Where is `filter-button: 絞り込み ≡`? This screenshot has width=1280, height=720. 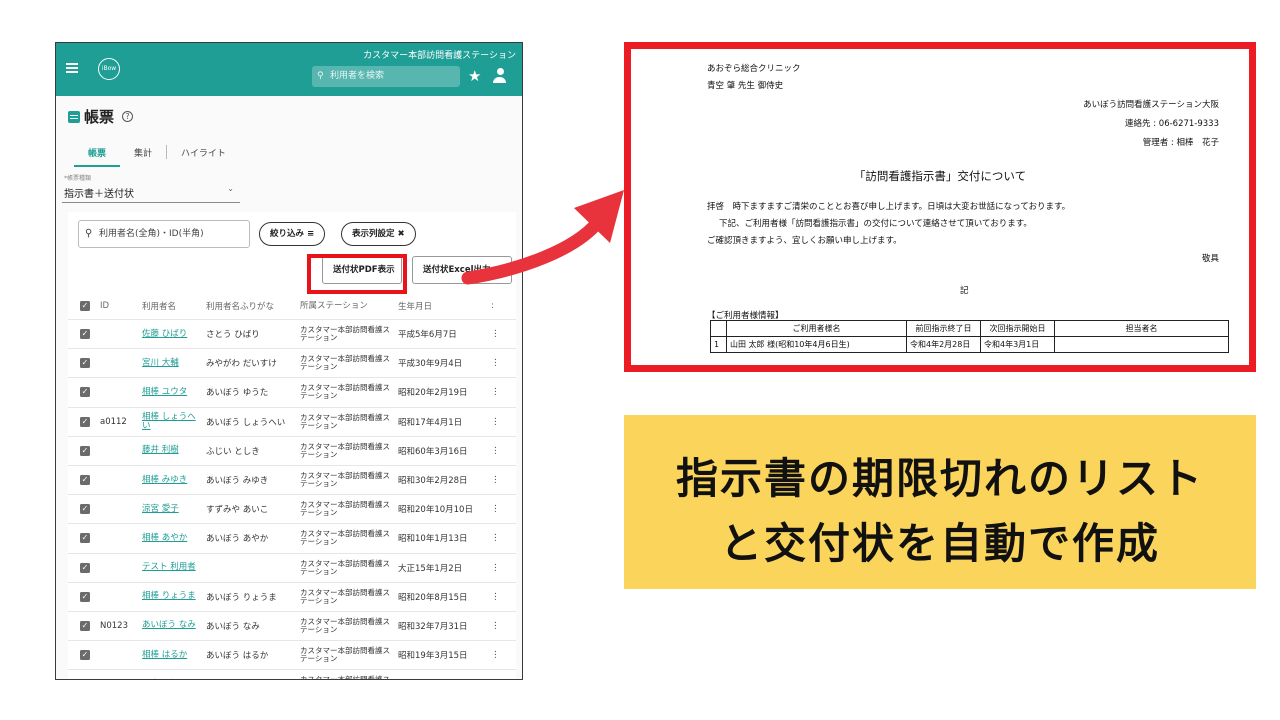
filter-button: 絞り込み ≡ is located at coordinates (292, 234).